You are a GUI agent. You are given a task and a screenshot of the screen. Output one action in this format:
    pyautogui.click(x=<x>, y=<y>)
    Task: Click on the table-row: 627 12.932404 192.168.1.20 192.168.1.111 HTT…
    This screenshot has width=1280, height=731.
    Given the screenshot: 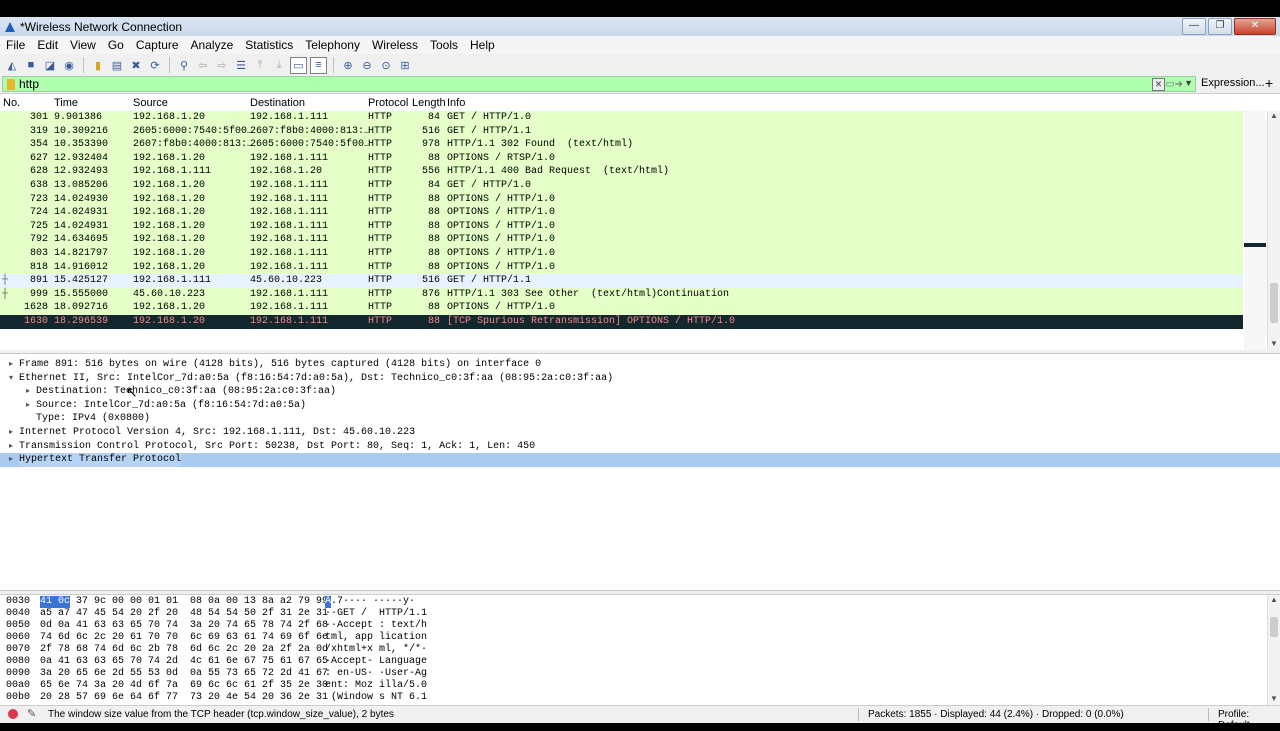 What is the action you would take?
    pyautogui.click(x=621, y=158)
    